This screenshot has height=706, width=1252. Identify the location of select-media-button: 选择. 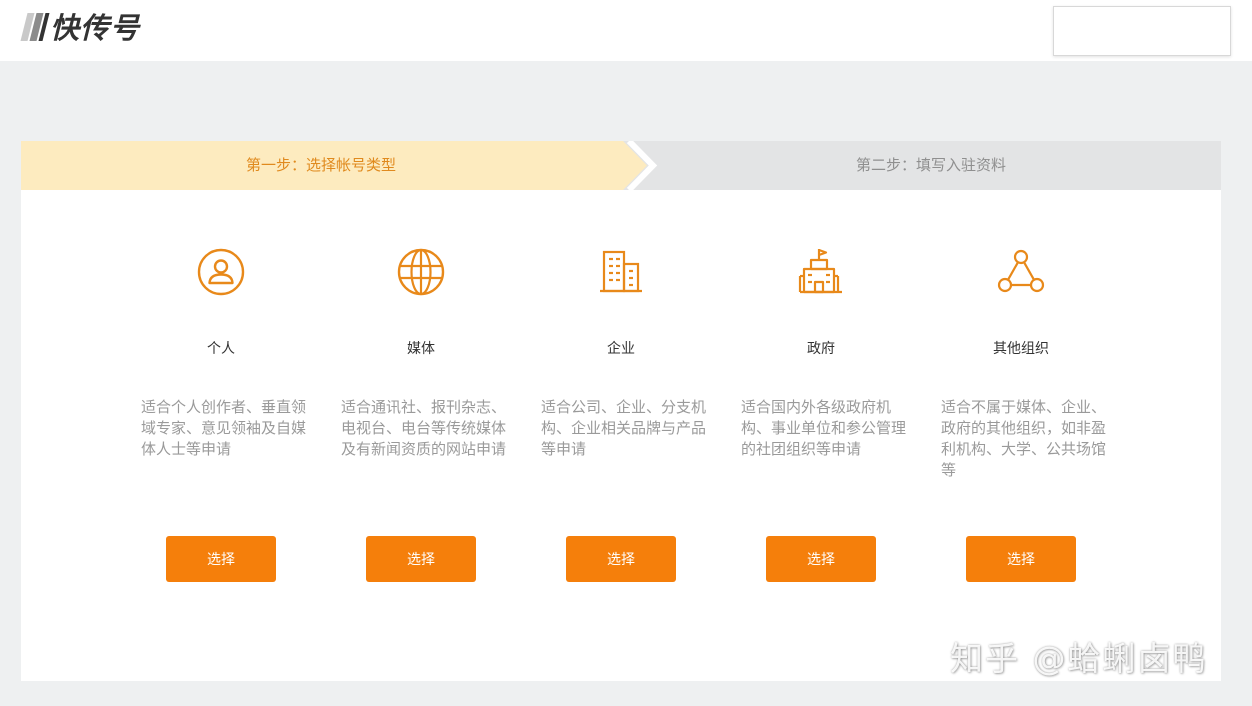
(421, 559).